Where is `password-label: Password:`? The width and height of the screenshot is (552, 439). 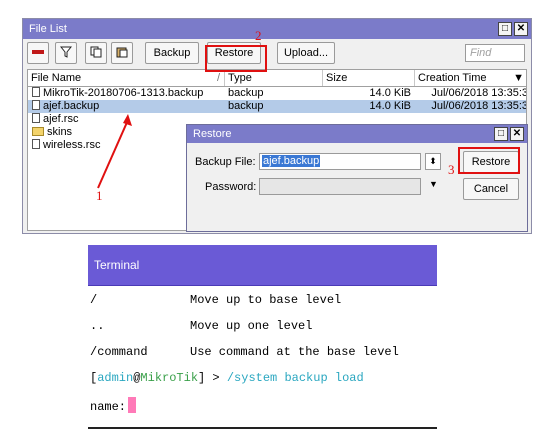 password-label: Password: is located at coordinates (231, 187).